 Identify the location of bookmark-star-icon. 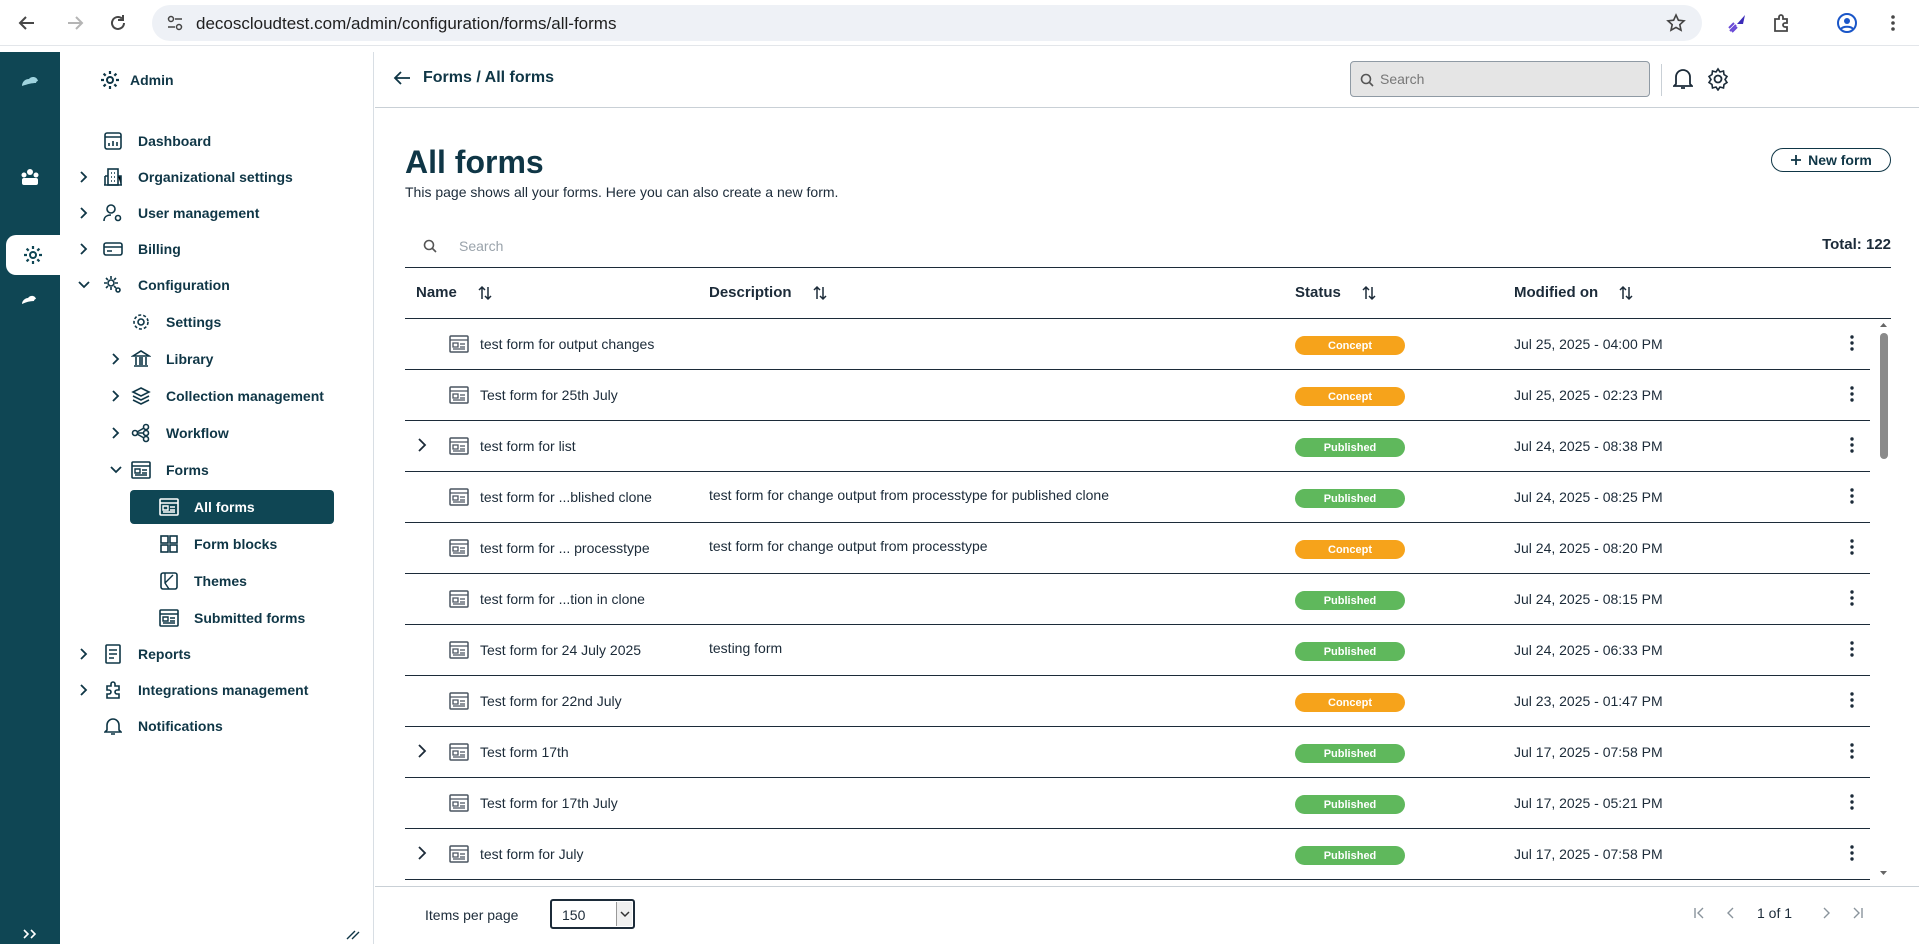
(1676, 23).